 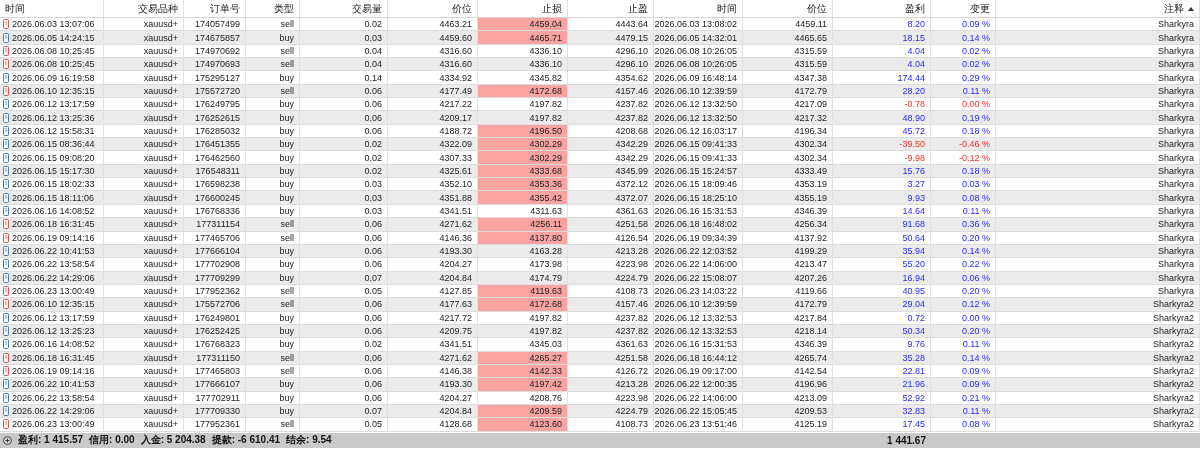 I want to click on table-cell: 4196.34, so click(x=788, y=131).